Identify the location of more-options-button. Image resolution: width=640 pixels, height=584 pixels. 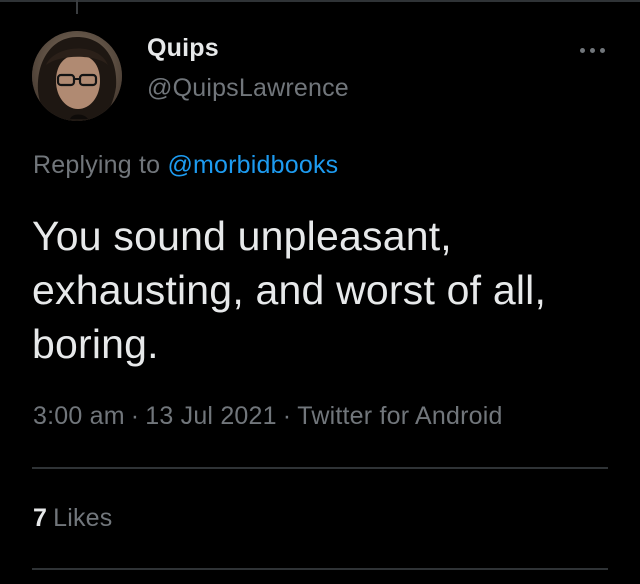
(592, 50).